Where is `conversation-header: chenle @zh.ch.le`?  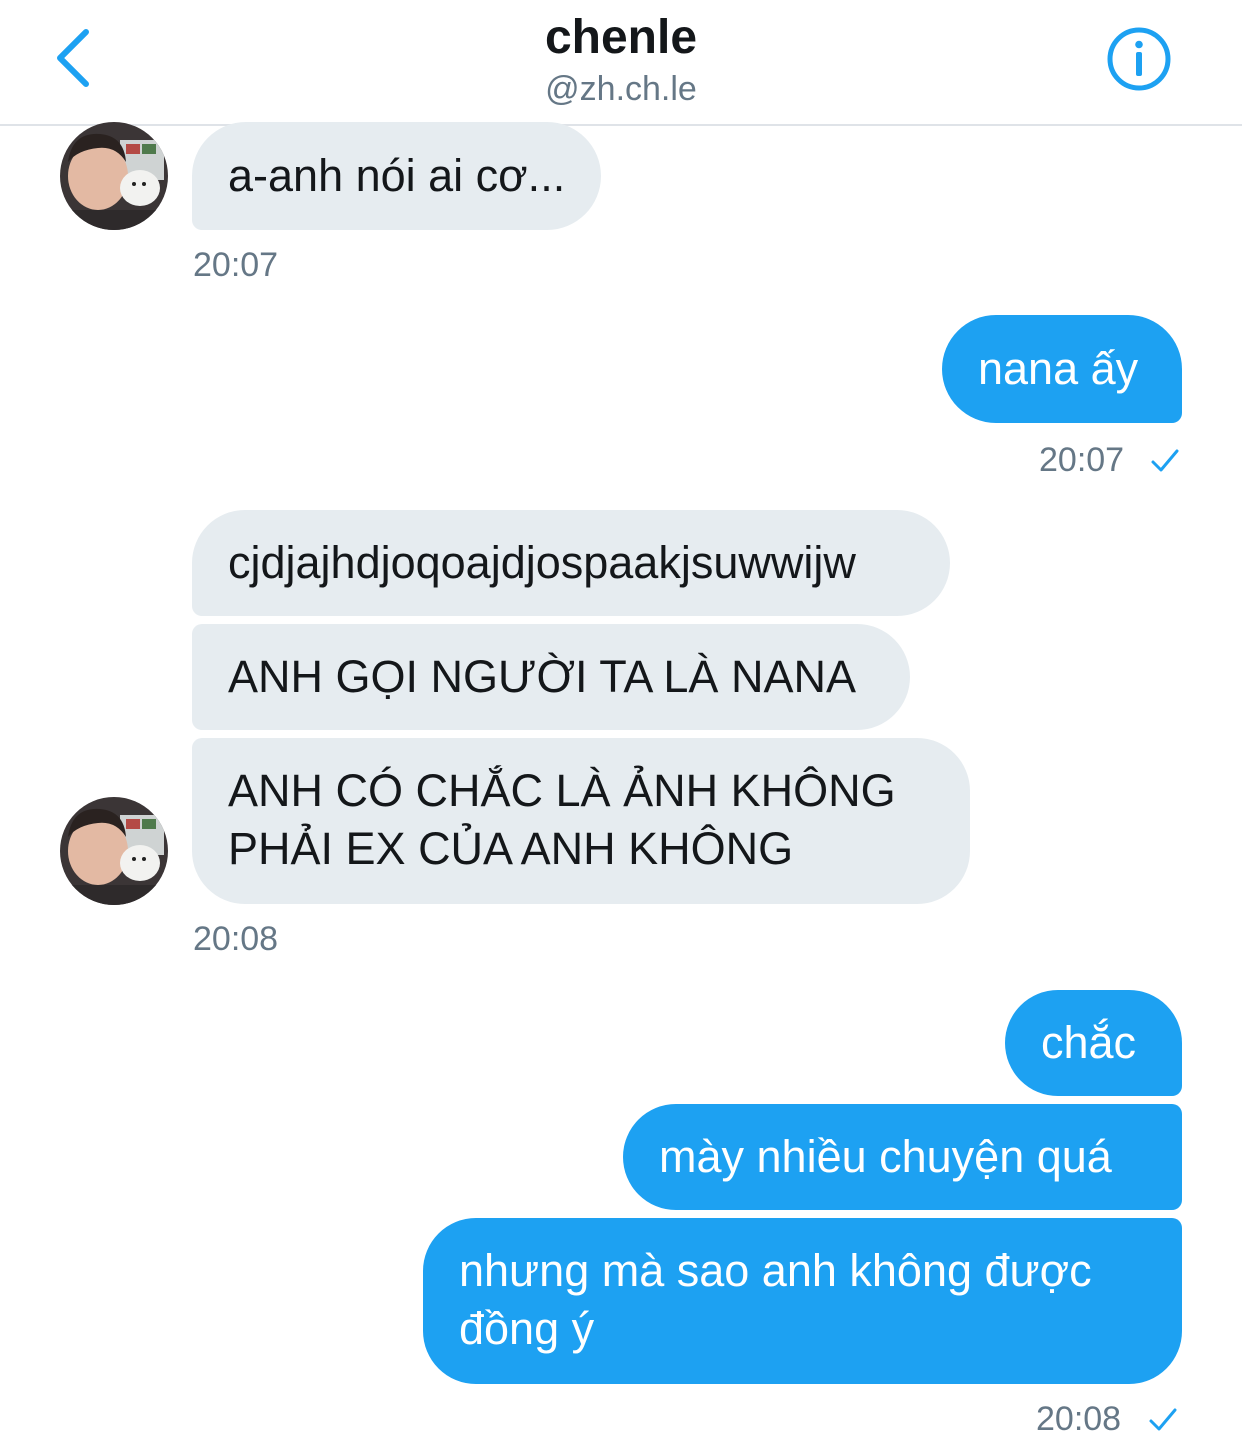 conversation-header: chenle @zh.ch.le is located at coordinates (621, 63).